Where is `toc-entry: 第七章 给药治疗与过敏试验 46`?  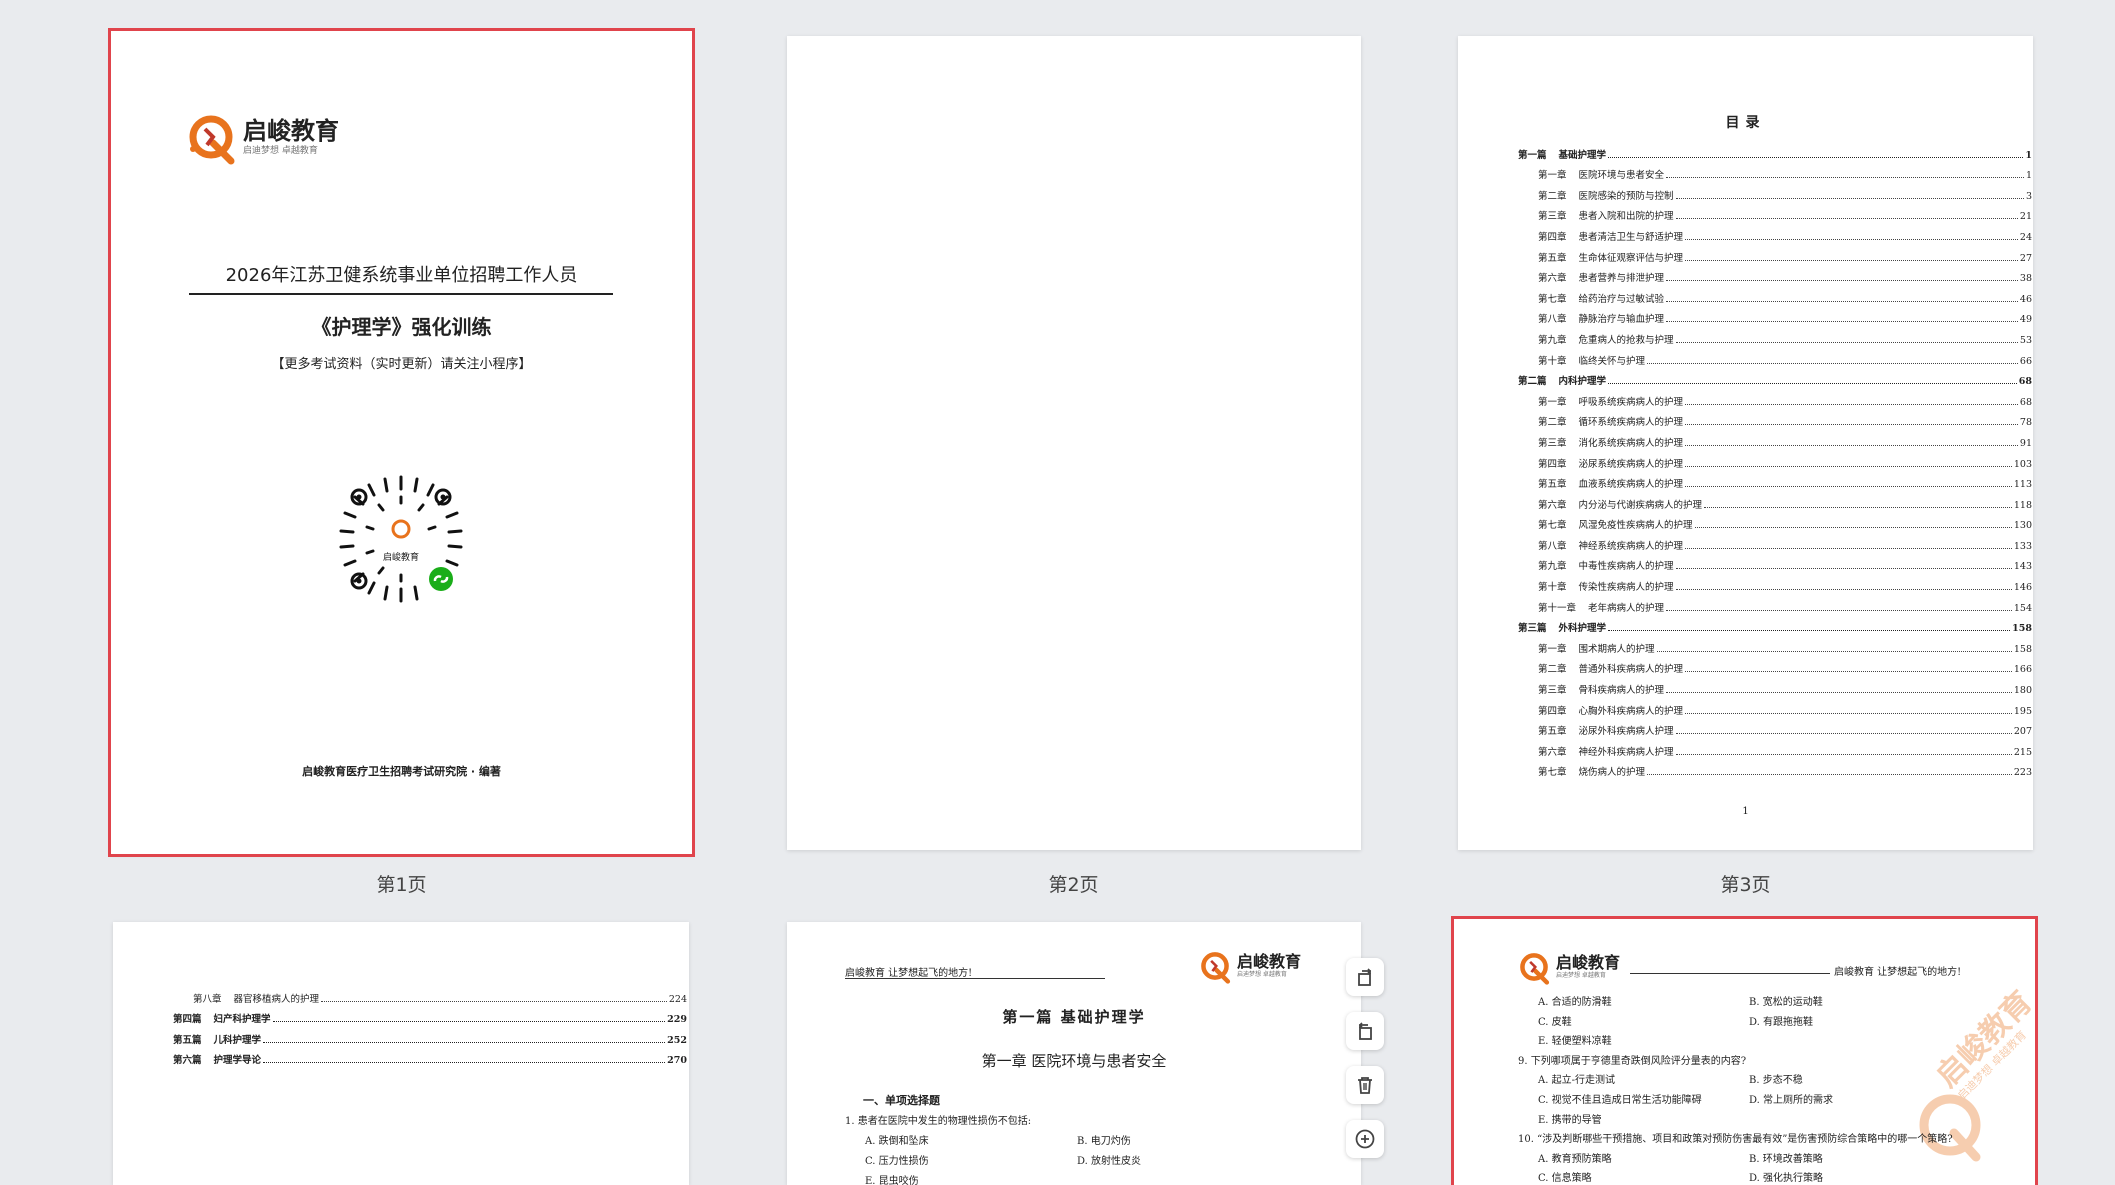
toc-entry: 第七章 给药治疗与过敏试验 46 is located at coordinates (1775, 294).